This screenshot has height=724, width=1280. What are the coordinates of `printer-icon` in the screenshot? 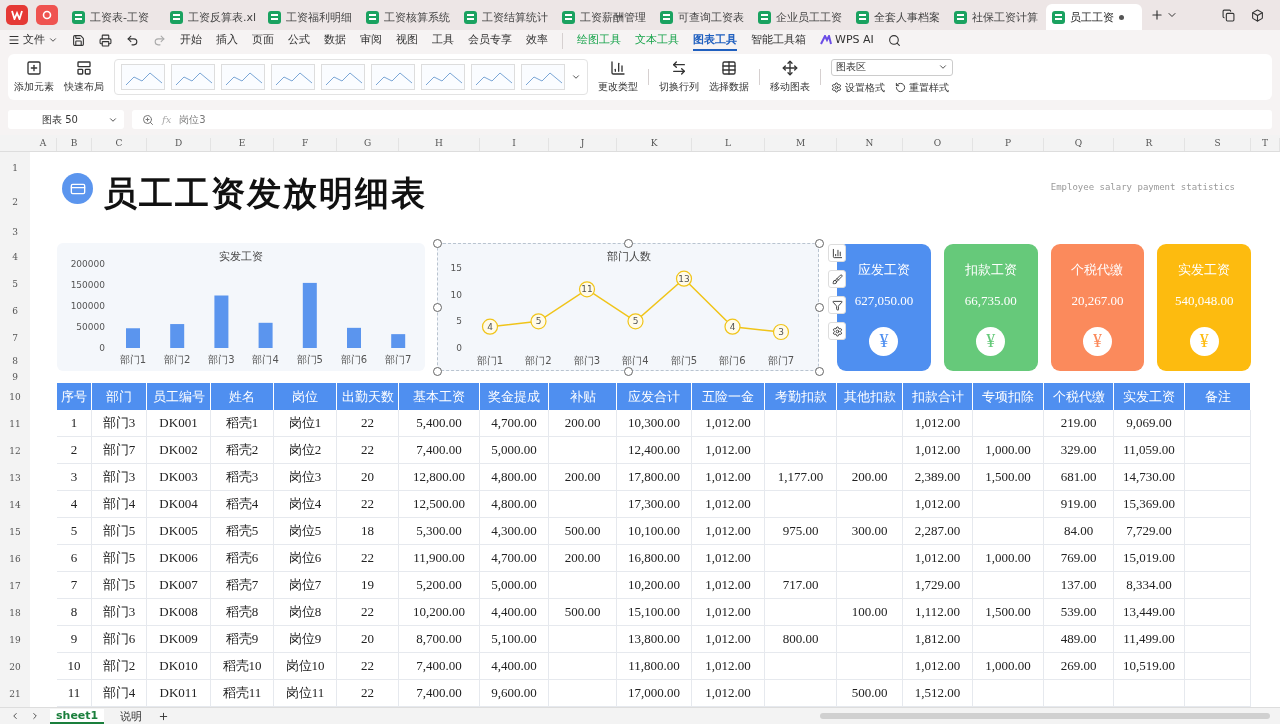 It's located at (105, 41).